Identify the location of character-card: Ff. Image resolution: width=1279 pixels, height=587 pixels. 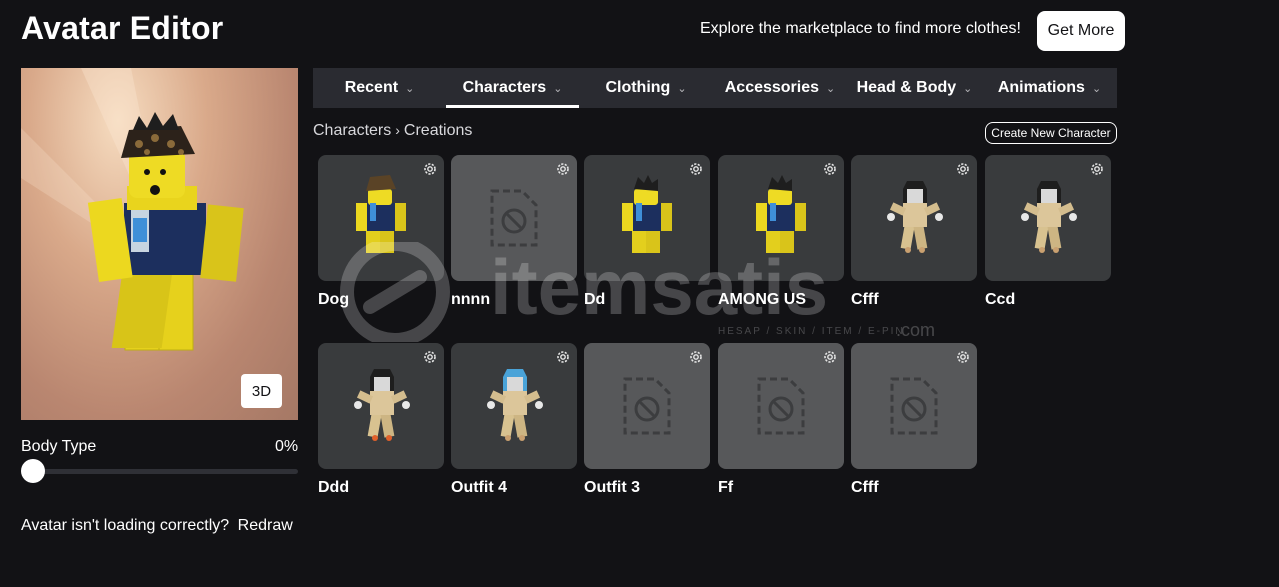
(781, 420).